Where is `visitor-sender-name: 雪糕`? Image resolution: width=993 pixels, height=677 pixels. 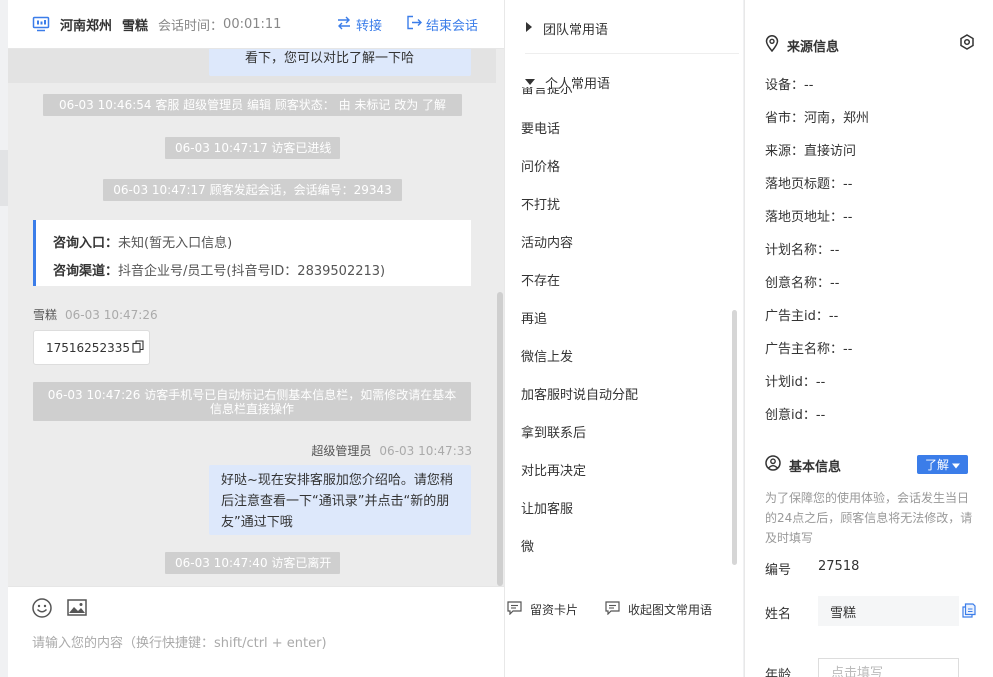 visitor-sender-name: 雪糕 is located at coordinates (45, 315).